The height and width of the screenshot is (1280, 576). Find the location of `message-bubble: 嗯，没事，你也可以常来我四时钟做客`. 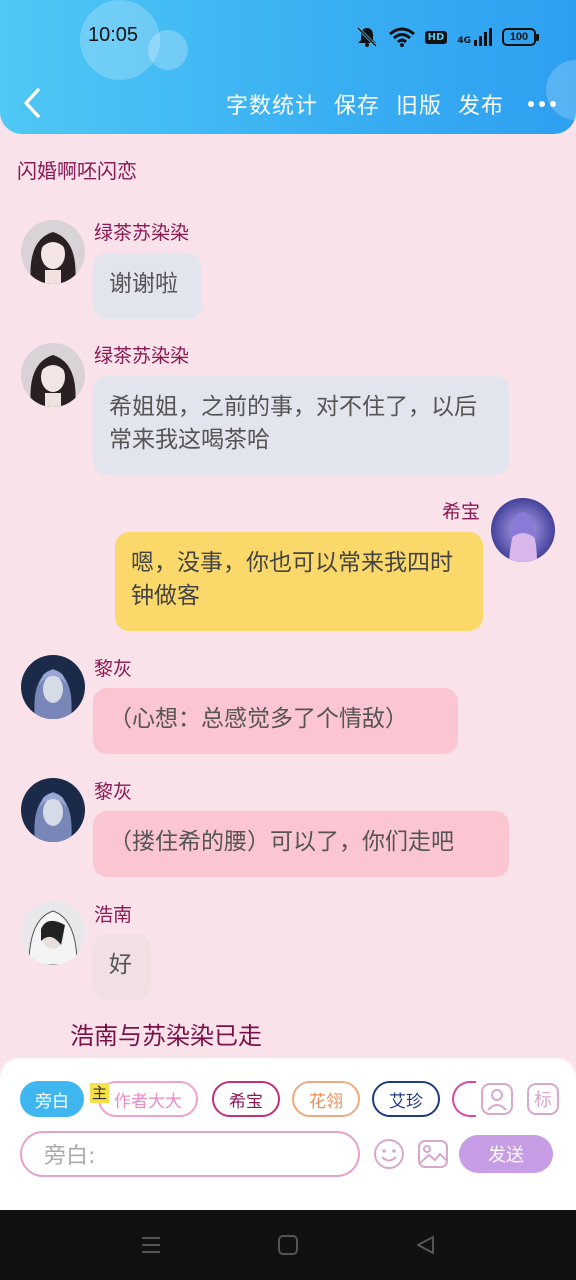

message-bubble: 嗯，没事，你也可以常来我四时钟做客 is located at coordinates (299, 581).